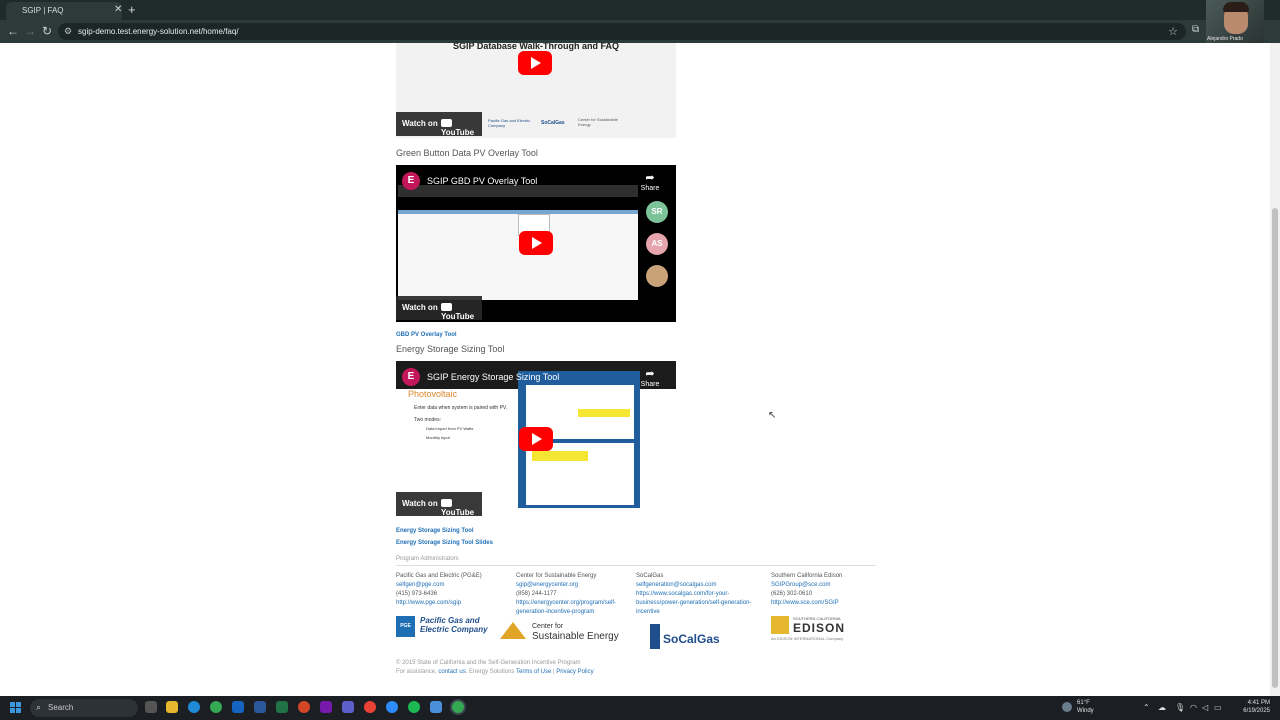 The image size is (1280, 720). What do you see at coordinates (436, 707) in the screenshot?
I see `notepad-icon` at bounding box center [436, 707].